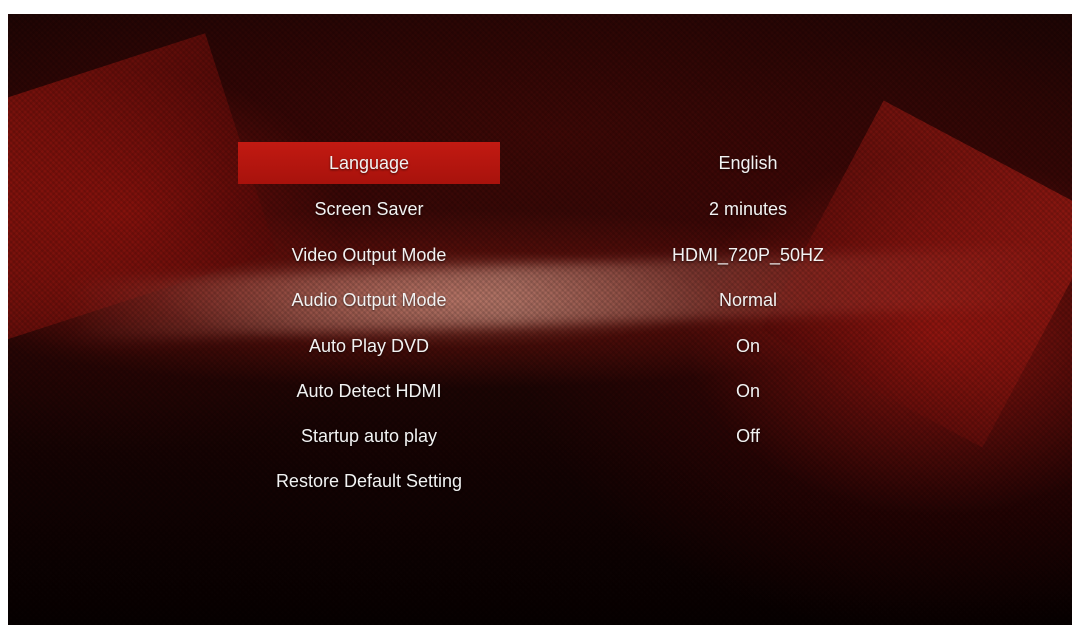  What do you see at coordinates (568, 346) in the screenshot?
I see `setting-row-auto-play-dvd: Auto Play DVD On` at bounding box center [568, 346].